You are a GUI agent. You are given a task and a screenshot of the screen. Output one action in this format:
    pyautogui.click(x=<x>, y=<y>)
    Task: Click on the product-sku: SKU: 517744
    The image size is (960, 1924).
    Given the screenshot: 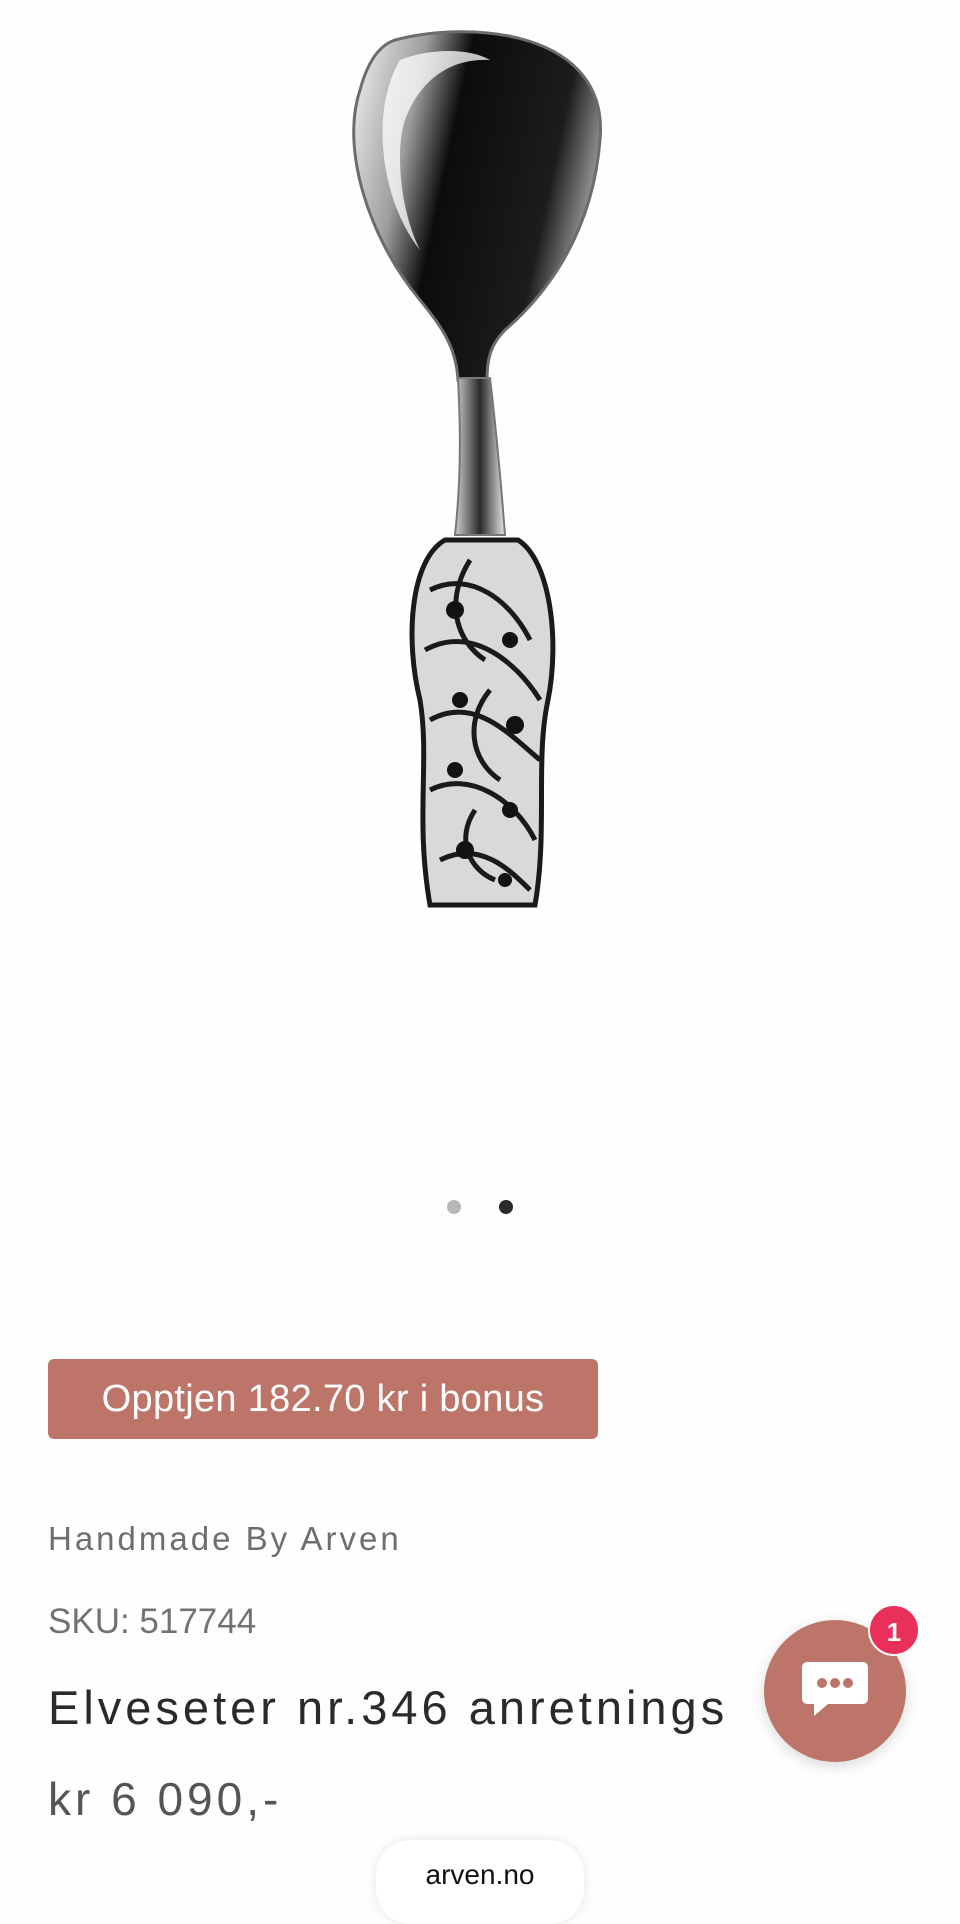 What is the action you would take?
    pyautogui.click(x=152, y=1621)
    